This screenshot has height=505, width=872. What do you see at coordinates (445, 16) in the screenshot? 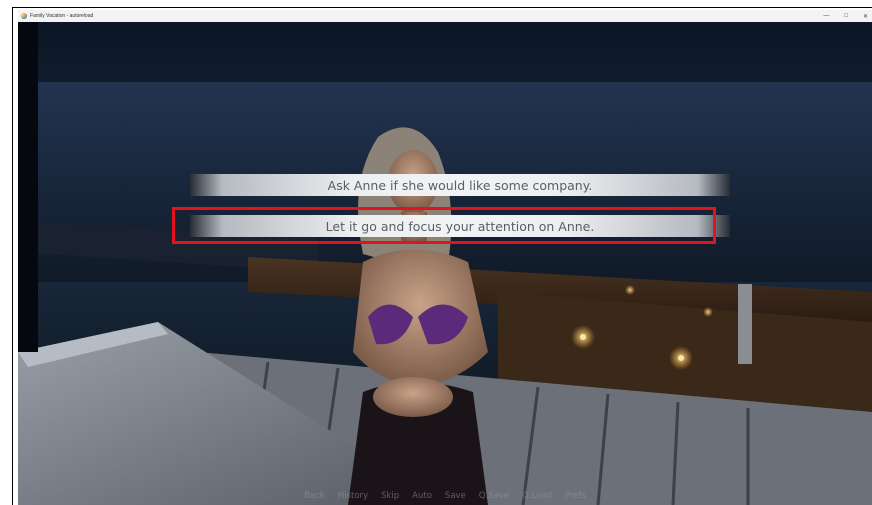
I see `window-titlebar: Family Vacation - autoreload — □ ✕` at bounding box center [445, 16].